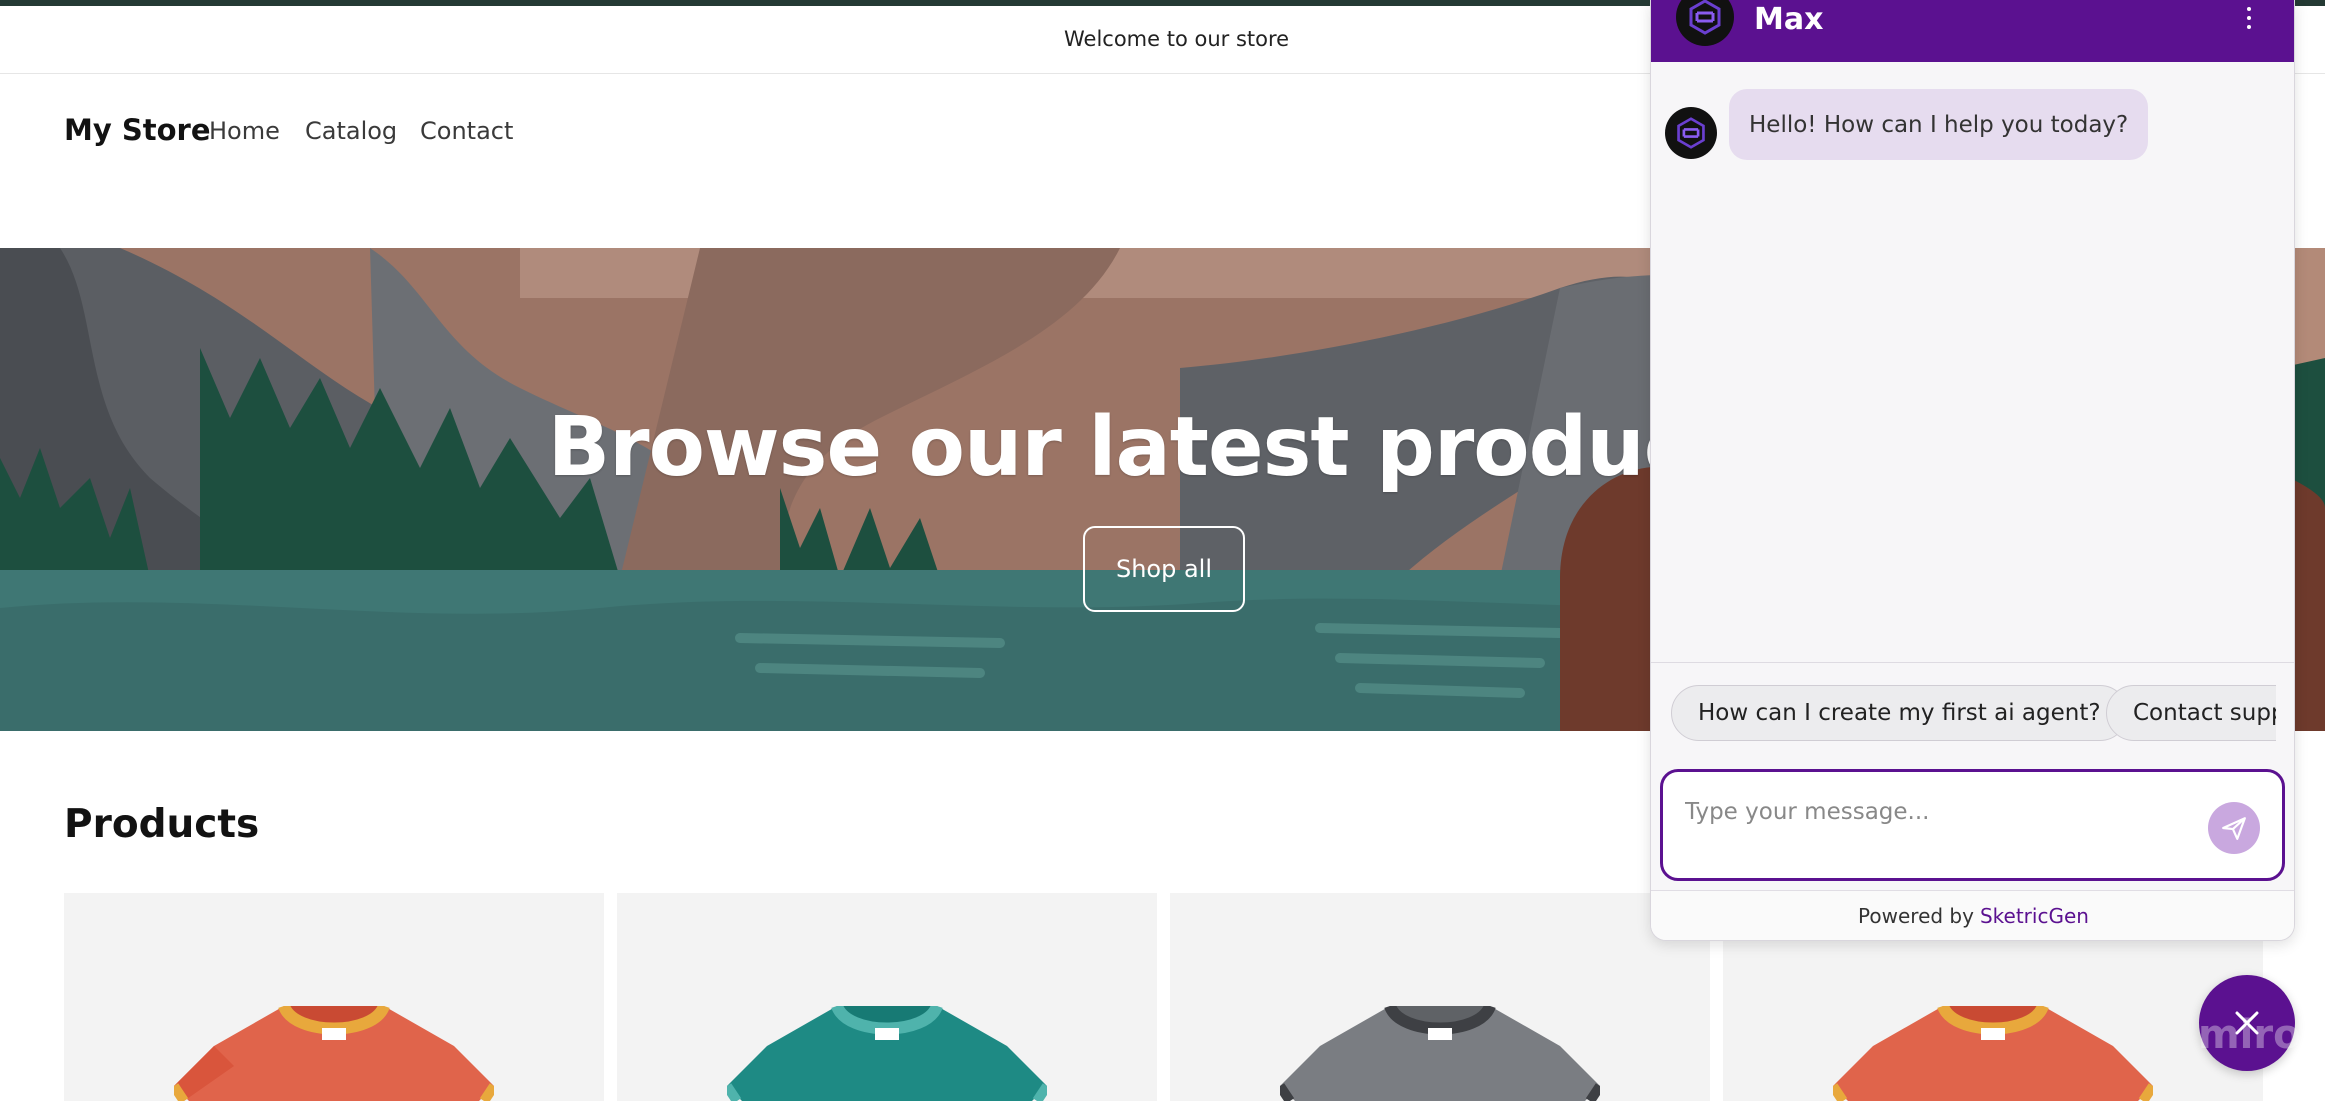 The image size is (2325, 1101). What do you see at coordinates (1945, 812) in the screenshot?
I see `message-input` at bounding box center [1945, 812].